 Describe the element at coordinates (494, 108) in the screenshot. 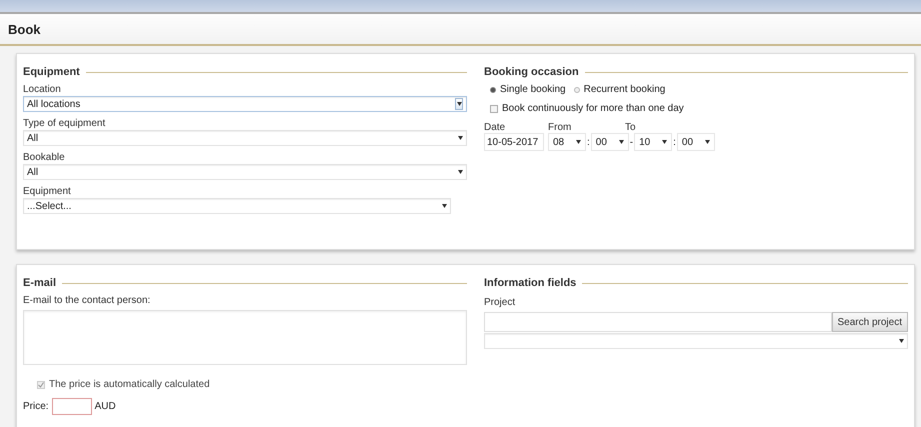

I see `checkbox` at that location.